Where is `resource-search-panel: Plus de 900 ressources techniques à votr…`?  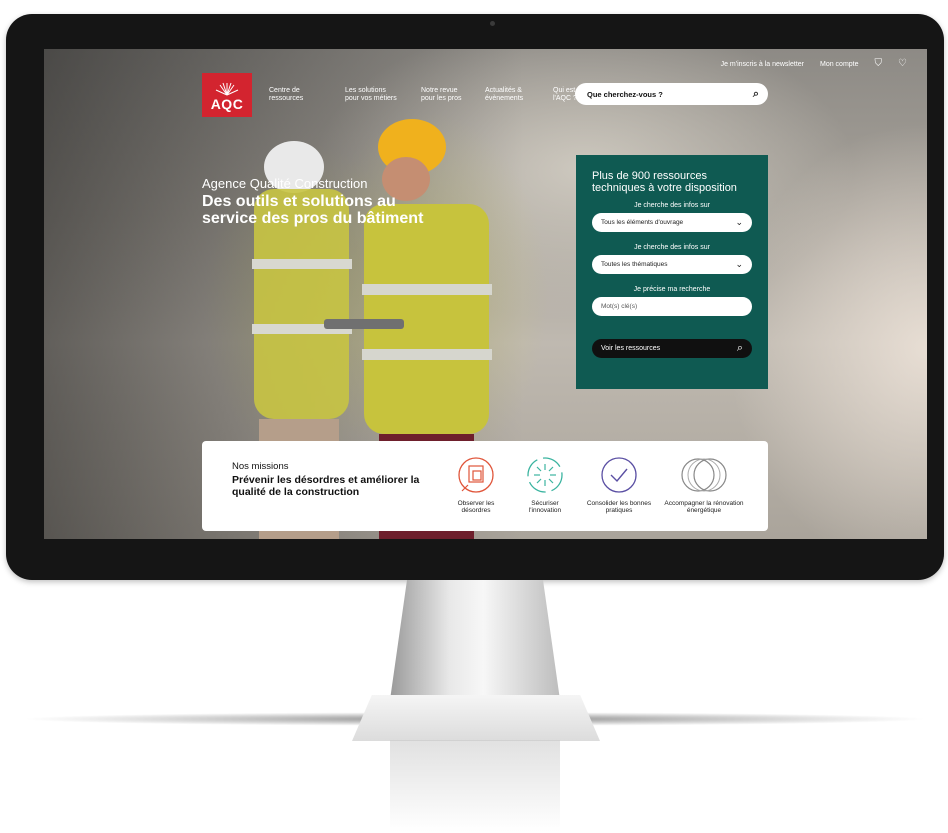
resource-search-panel: Plus de 900 ressources techniques à votr… is located at coordinates (672, 272).